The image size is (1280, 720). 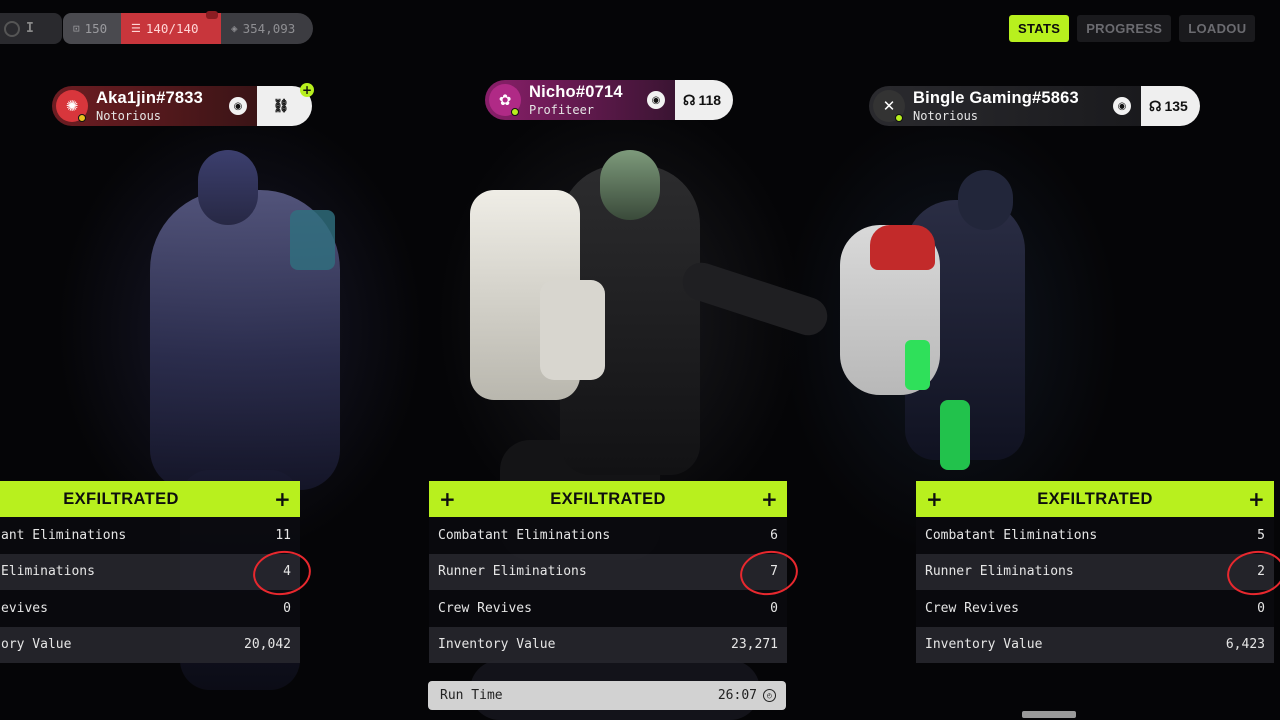 What do you see at coordinates (76, 28) in the screenshot?
I see `currency-icon: ⊡` at bounding box center [76, 28].